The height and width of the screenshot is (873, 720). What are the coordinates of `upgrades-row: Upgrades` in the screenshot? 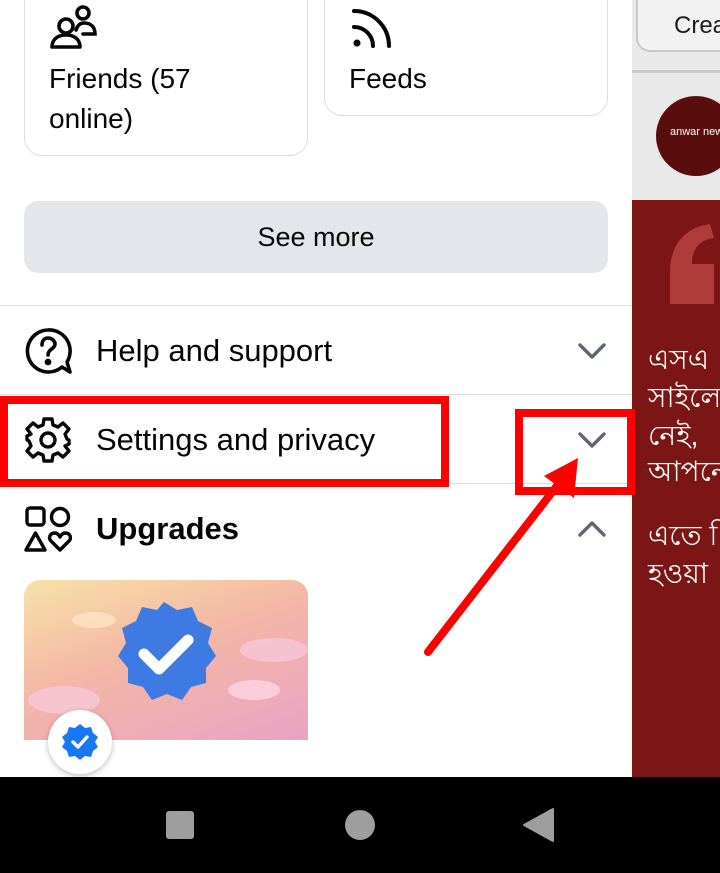 It's located at (316, 529).